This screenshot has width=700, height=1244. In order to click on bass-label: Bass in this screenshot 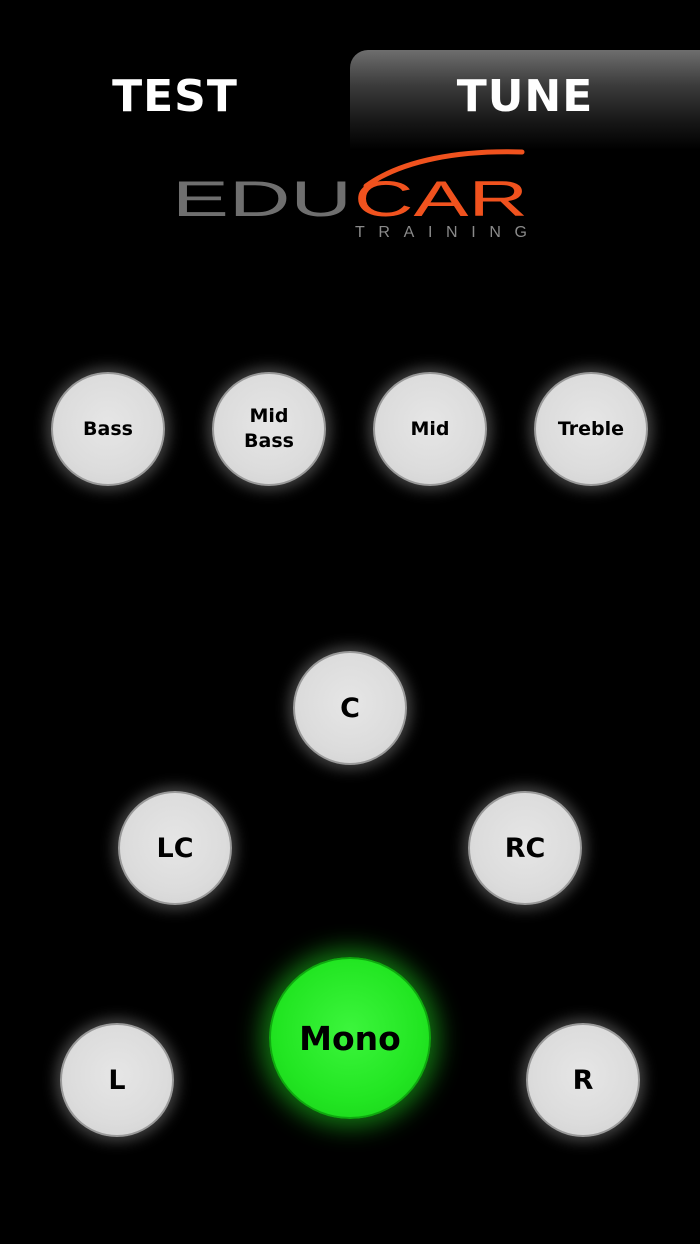, I will do `click(108, 428)`.